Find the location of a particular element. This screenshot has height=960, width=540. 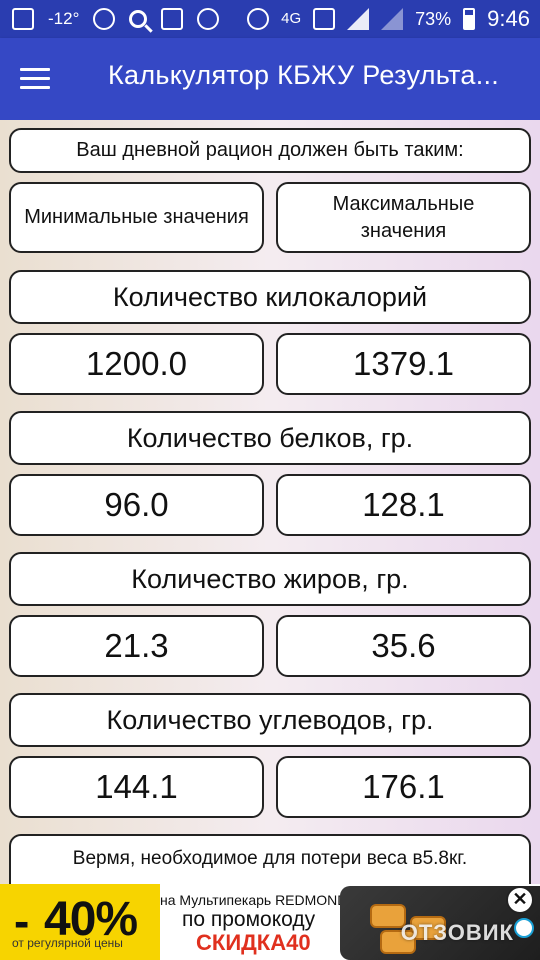

gallery-icon is located at coordinates (172, 19).